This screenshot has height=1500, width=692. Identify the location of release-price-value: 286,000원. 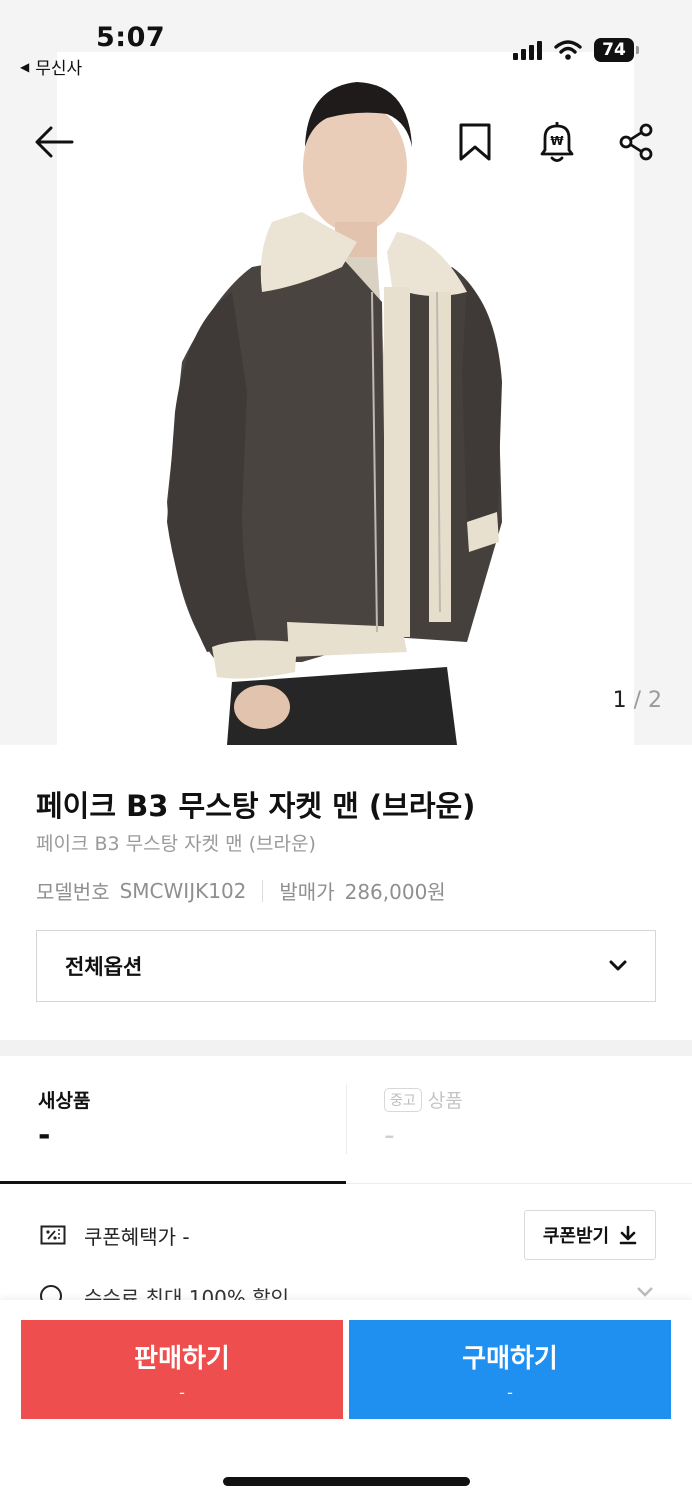
(395, 892).